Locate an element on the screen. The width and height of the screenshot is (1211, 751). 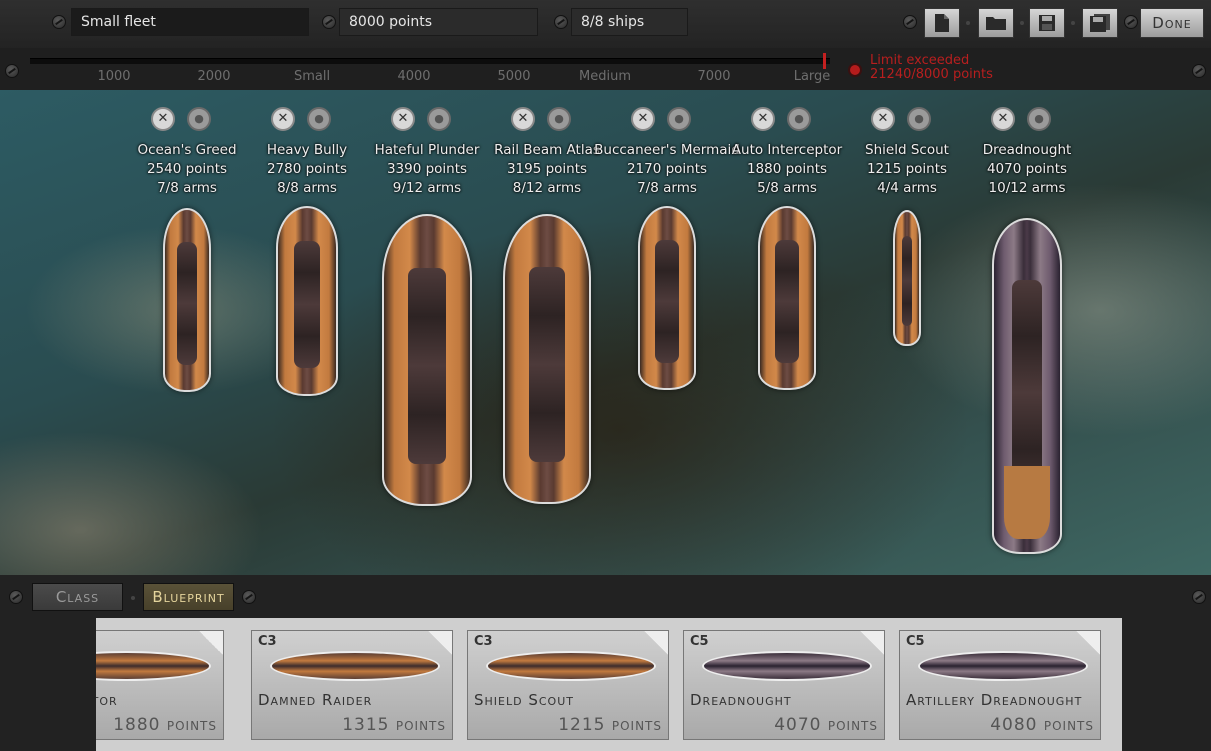
save-as-icon is located at coordinates (1100, 23).